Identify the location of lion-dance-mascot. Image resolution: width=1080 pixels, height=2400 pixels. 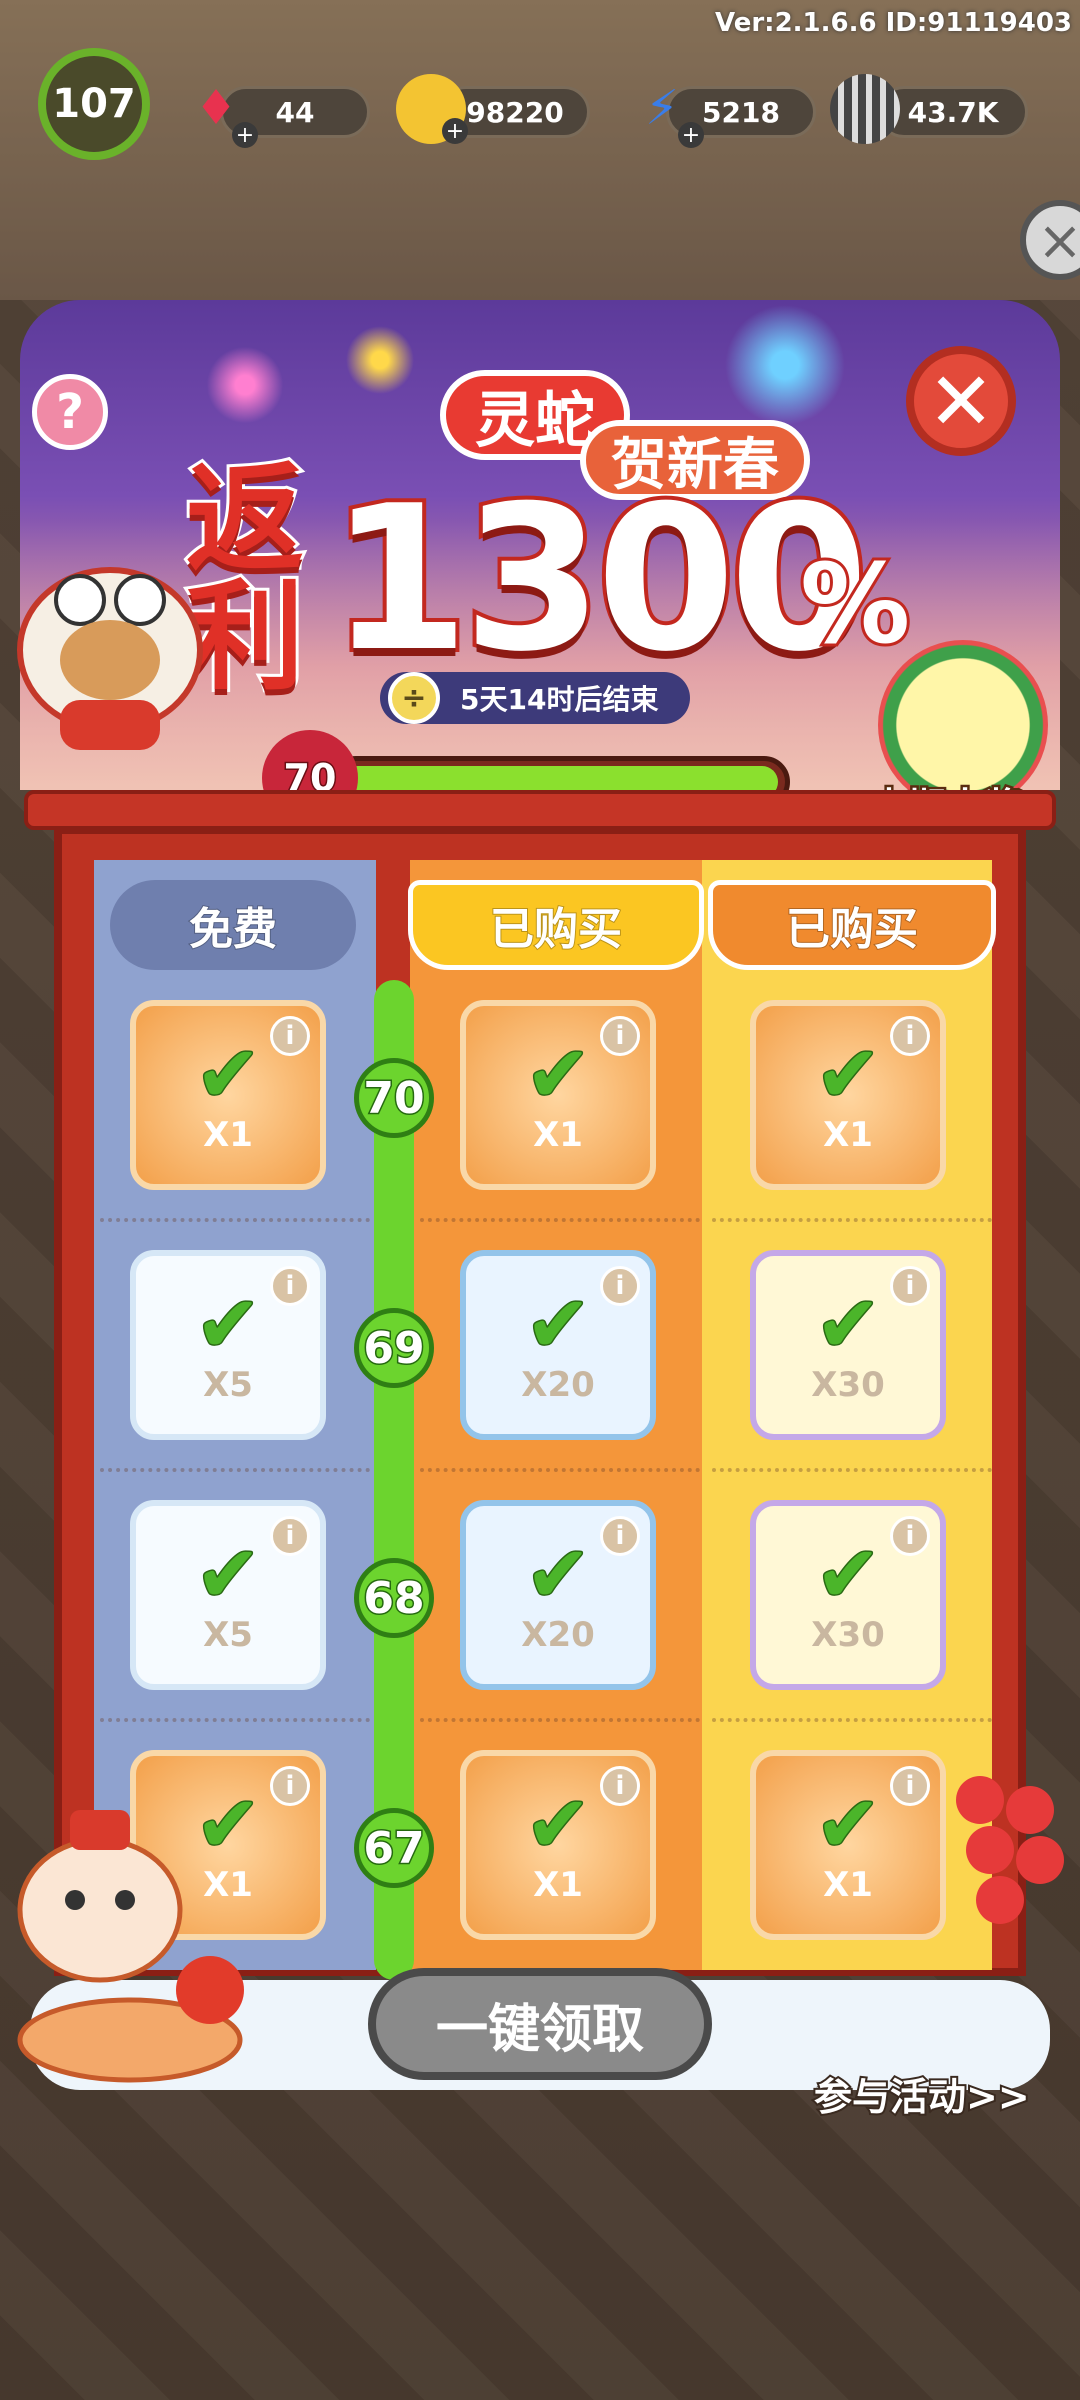
(110, 658).